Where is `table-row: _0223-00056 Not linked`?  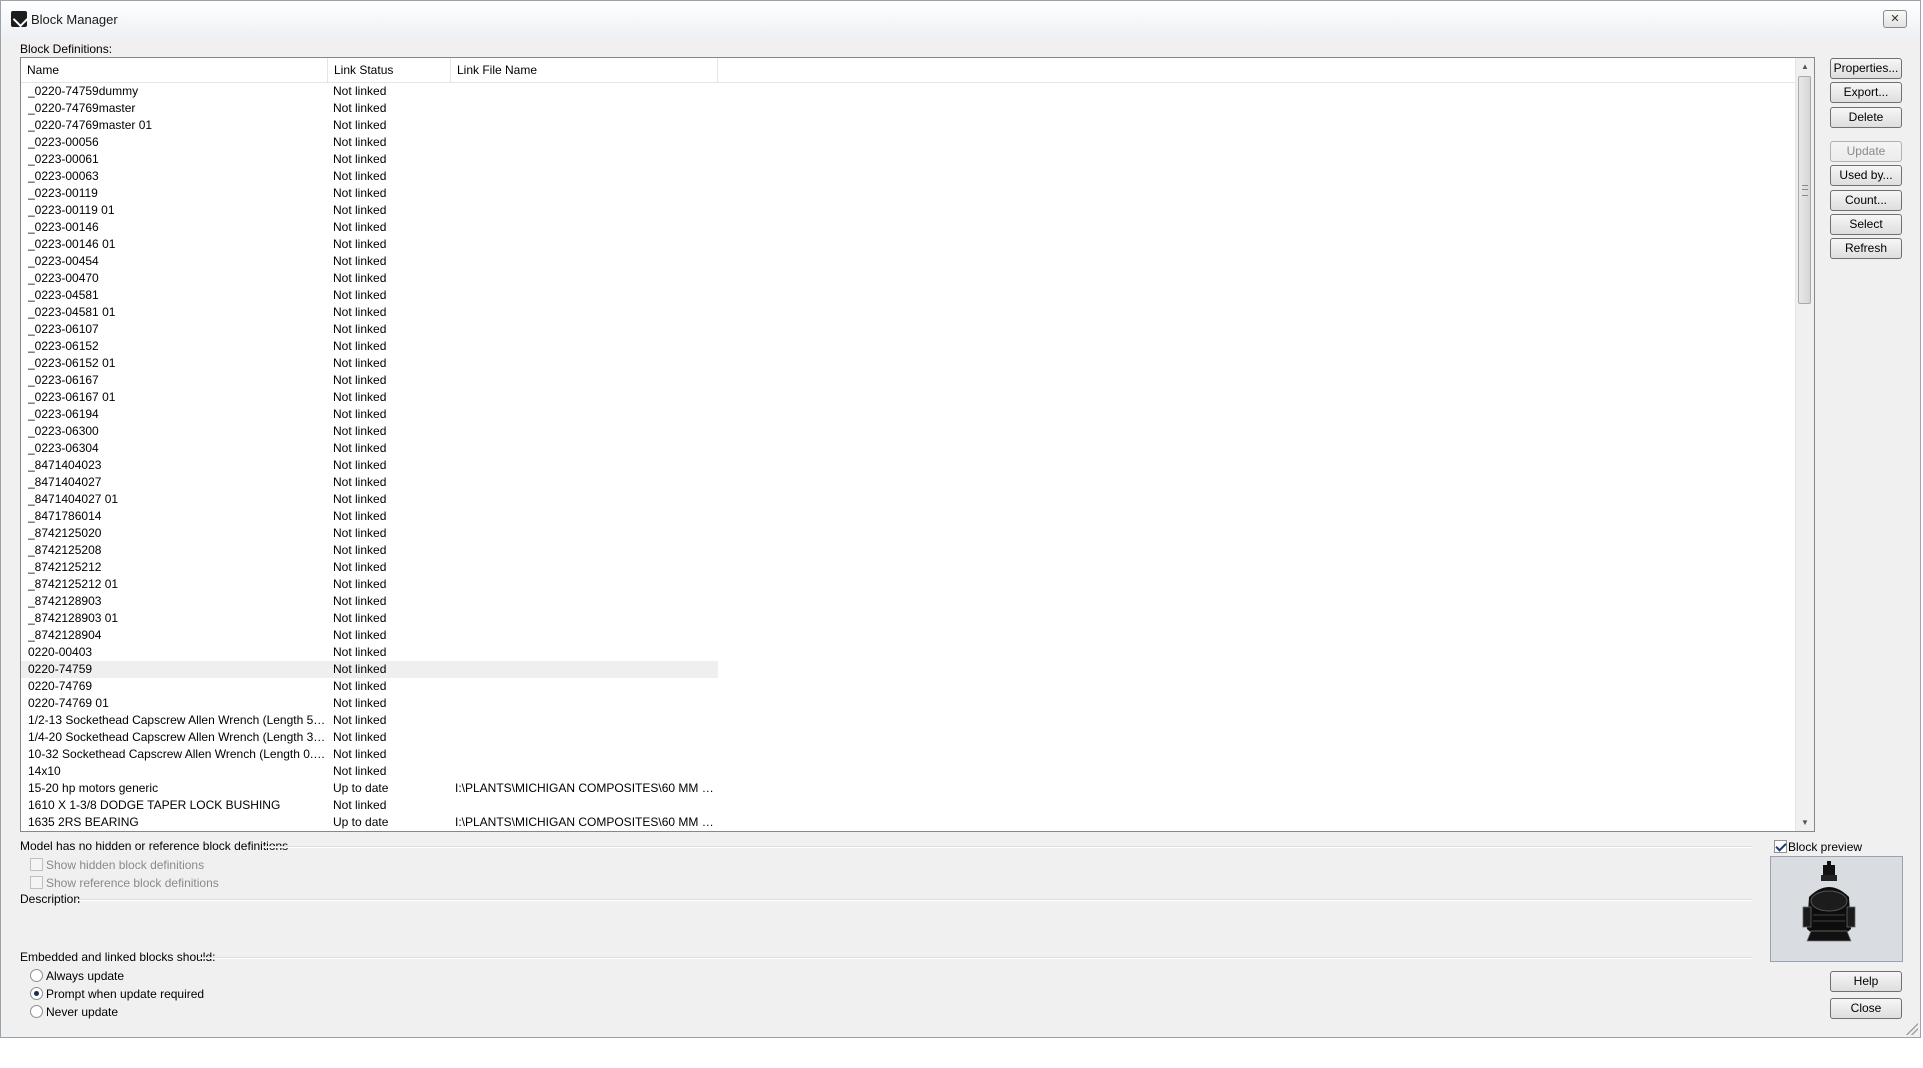 table-row: _0223-00056 Not linked is located at coordinates (908, 142).